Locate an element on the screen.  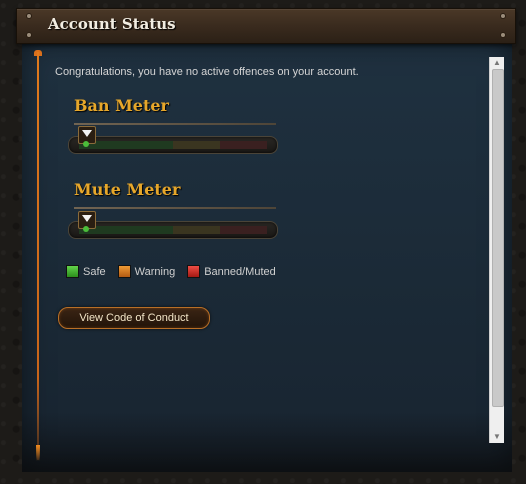
legend-item-safe: Safe is located at coordinates (86, 271).